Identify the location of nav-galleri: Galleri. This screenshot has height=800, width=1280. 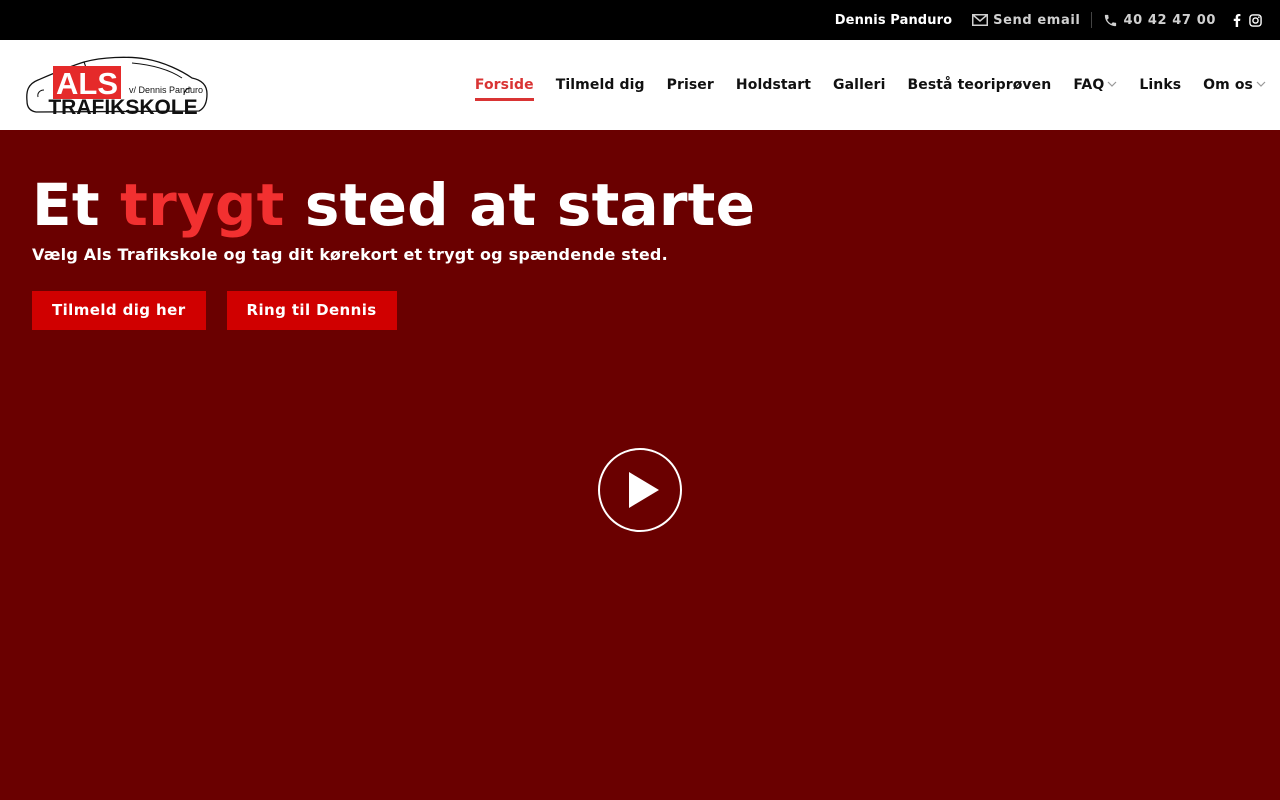
(859, 85).